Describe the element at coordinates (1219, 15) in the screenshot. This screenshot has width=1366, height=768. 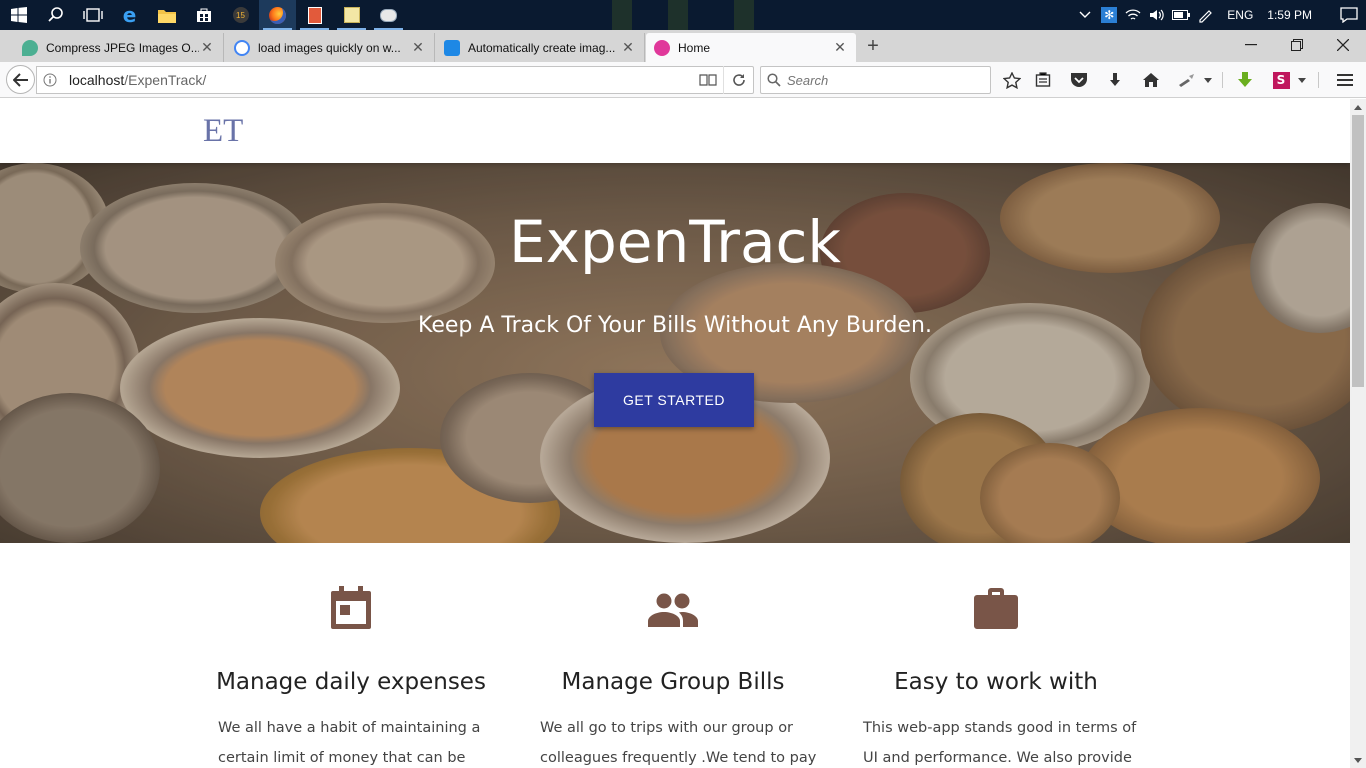
I see `system-tray: ✻ ENG 1:59 PM` at that location.